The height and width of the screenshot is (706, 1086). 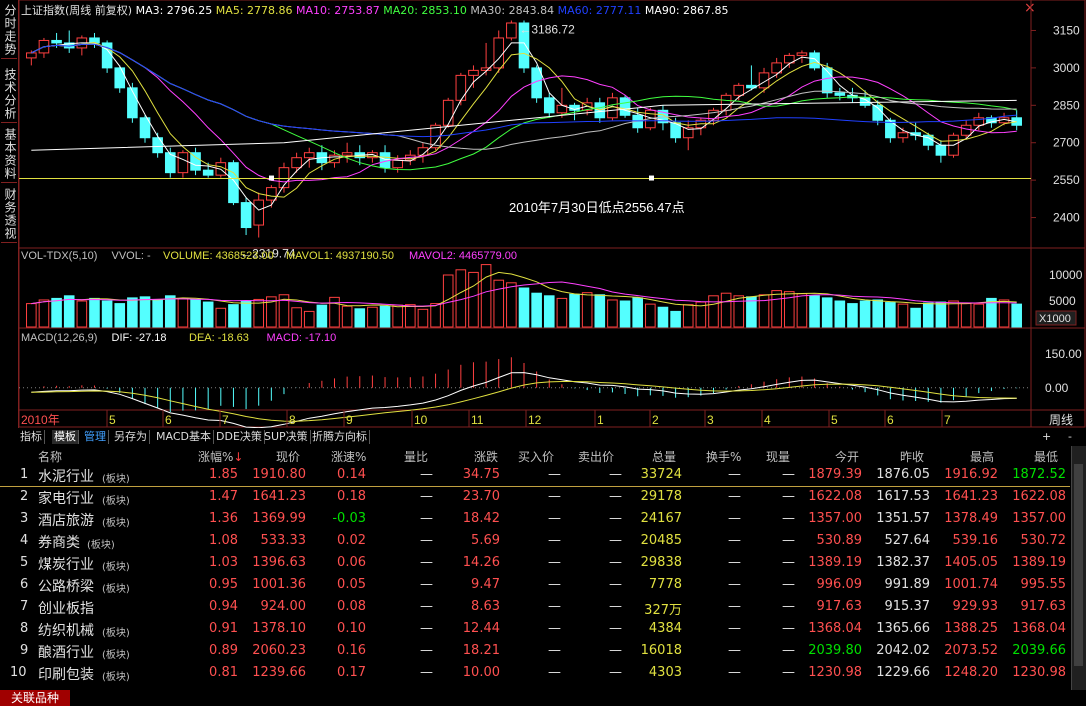 I want to click on indicator-tab: MACD基本, so click(x=184, y=437).